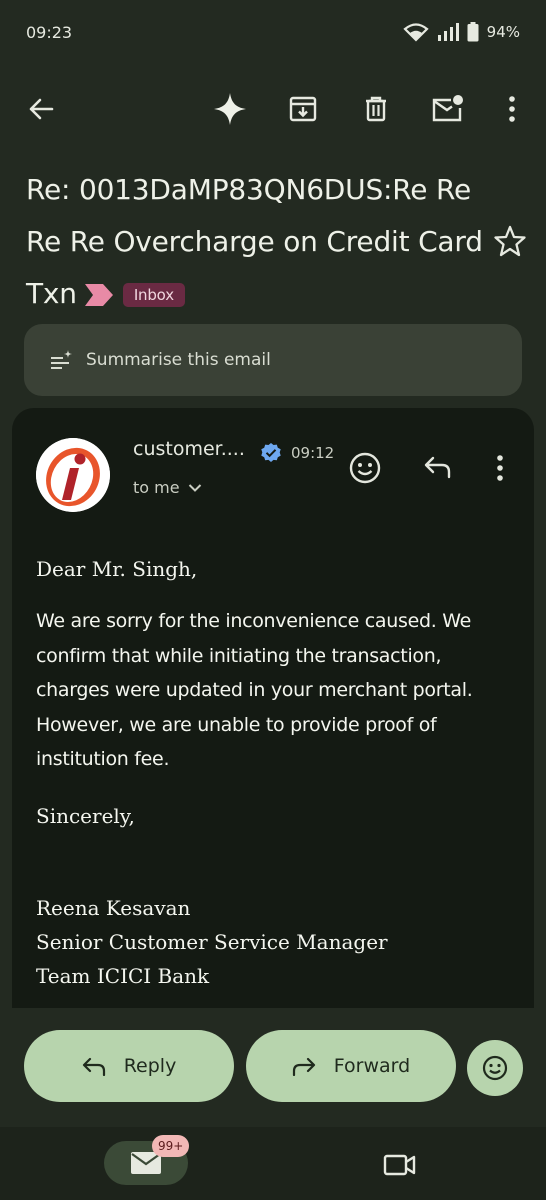 The image size is (546, 1200). Describe the element at coordinates (194, 487) in the screenshot. I see `chevron-down-icon` at that location.